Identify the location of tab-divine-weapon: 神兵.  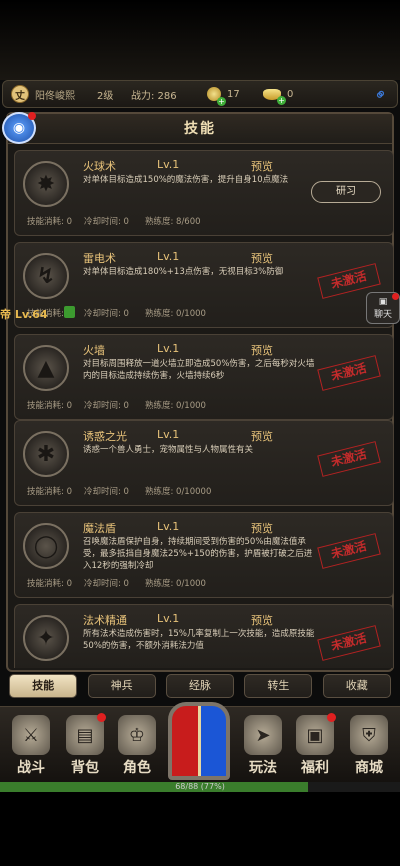
(121, 686).